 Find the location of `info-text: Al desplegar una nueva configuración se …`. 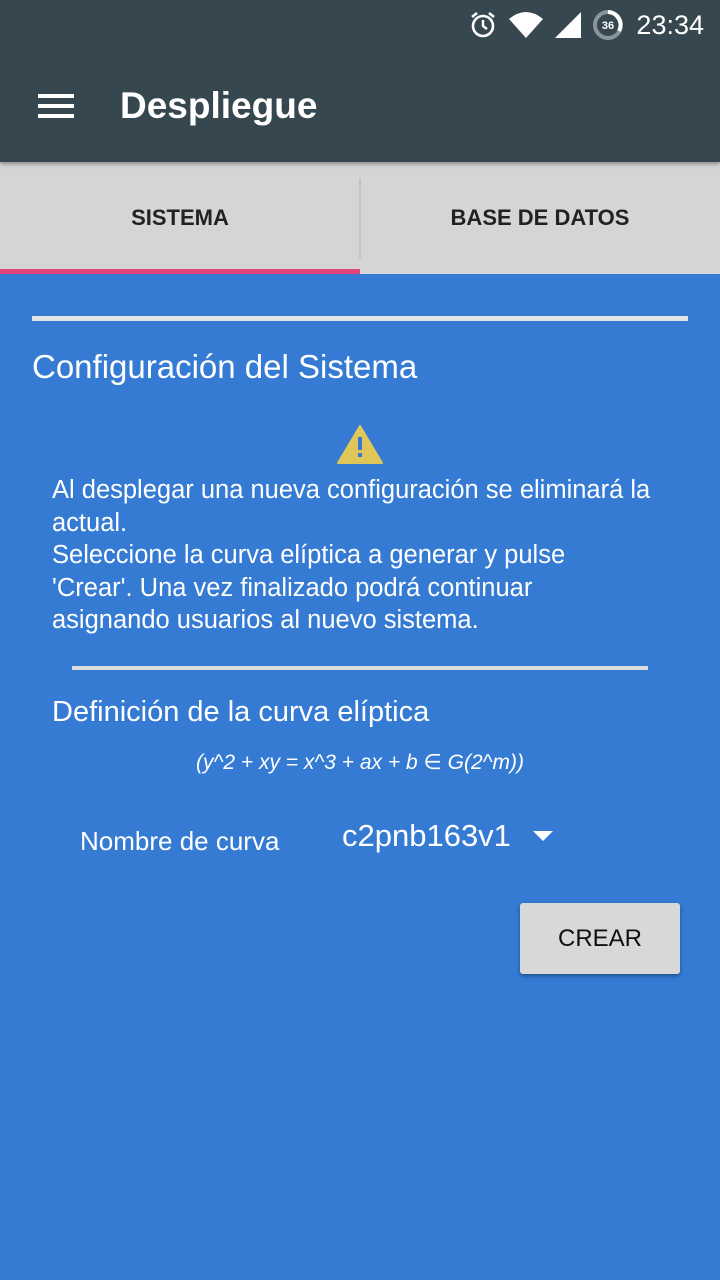

info-text: Al desplegar una nueva configuración se … is located at coordinates (352, 555).